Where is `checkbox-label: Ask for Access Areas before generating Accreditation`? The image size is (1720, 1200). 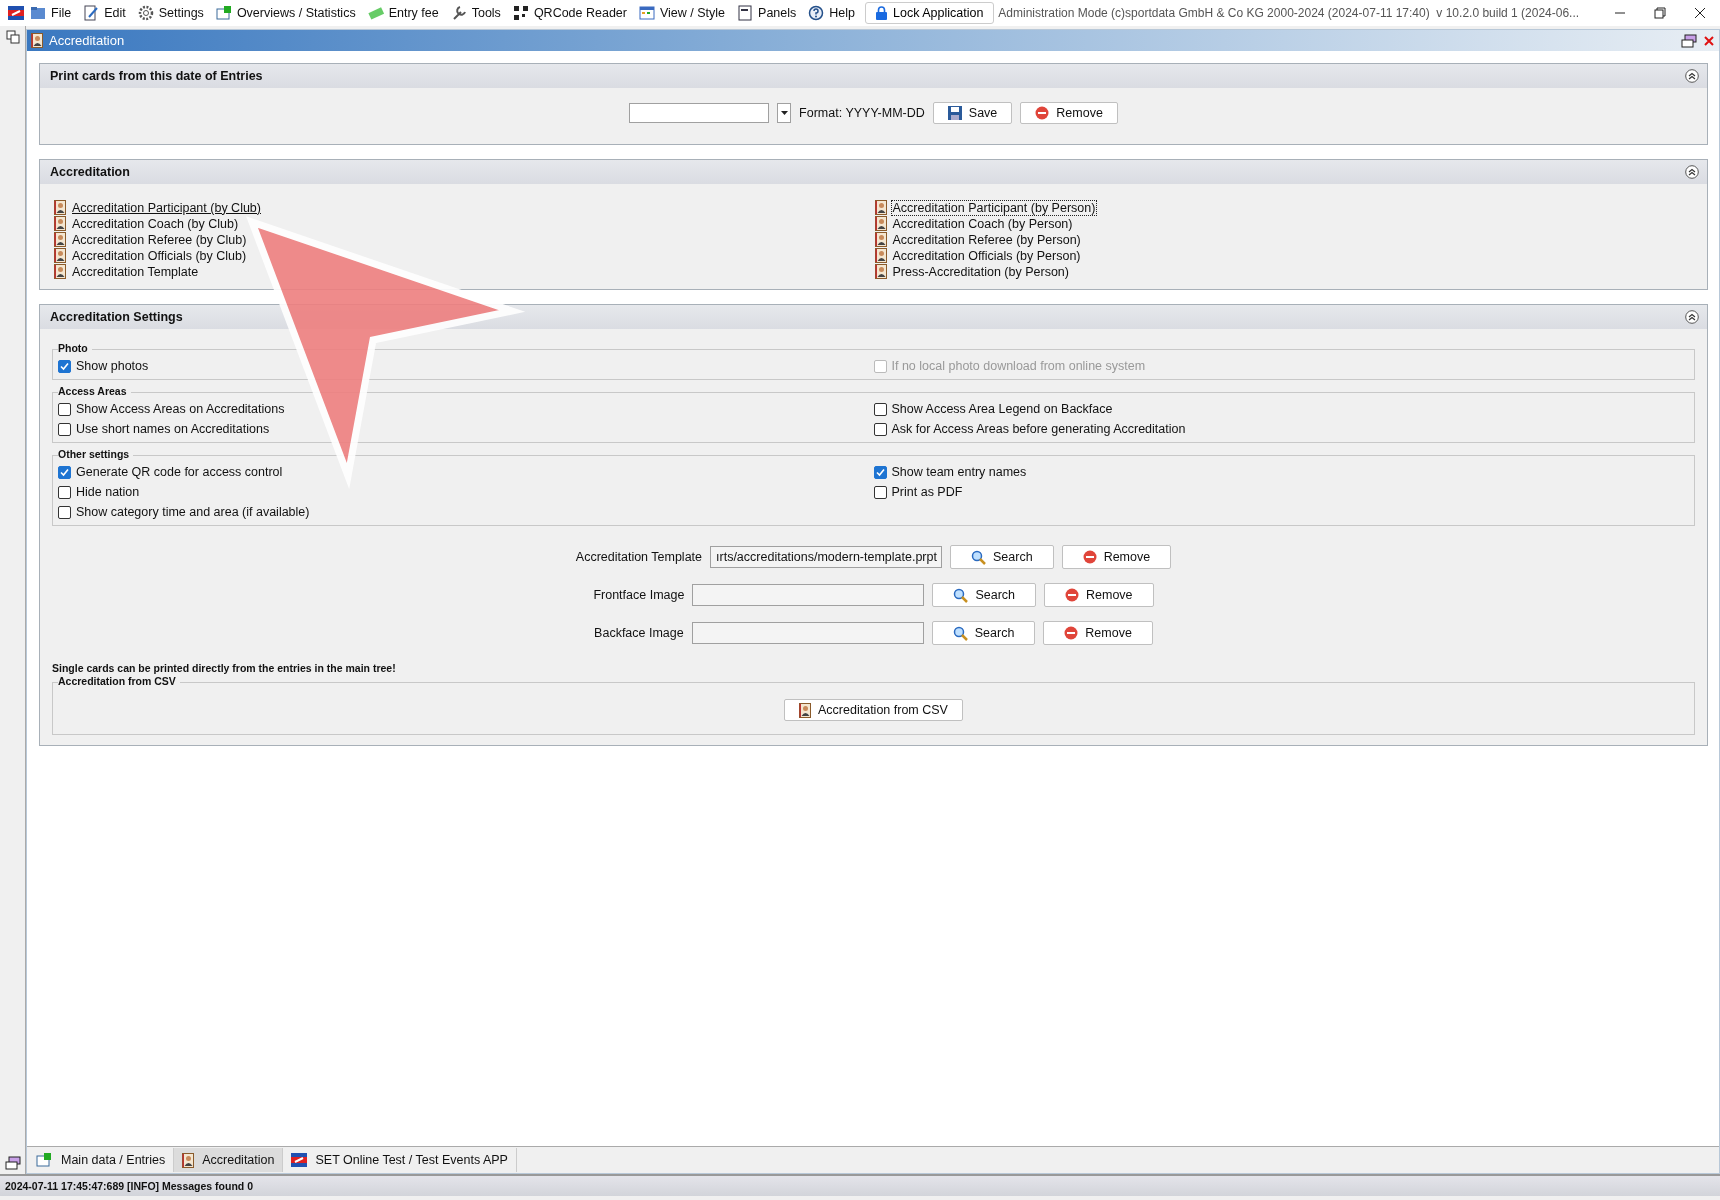 checkbox-label: Ask for Access Areas before generating Accreditation is located at coordinates (1038, 429).